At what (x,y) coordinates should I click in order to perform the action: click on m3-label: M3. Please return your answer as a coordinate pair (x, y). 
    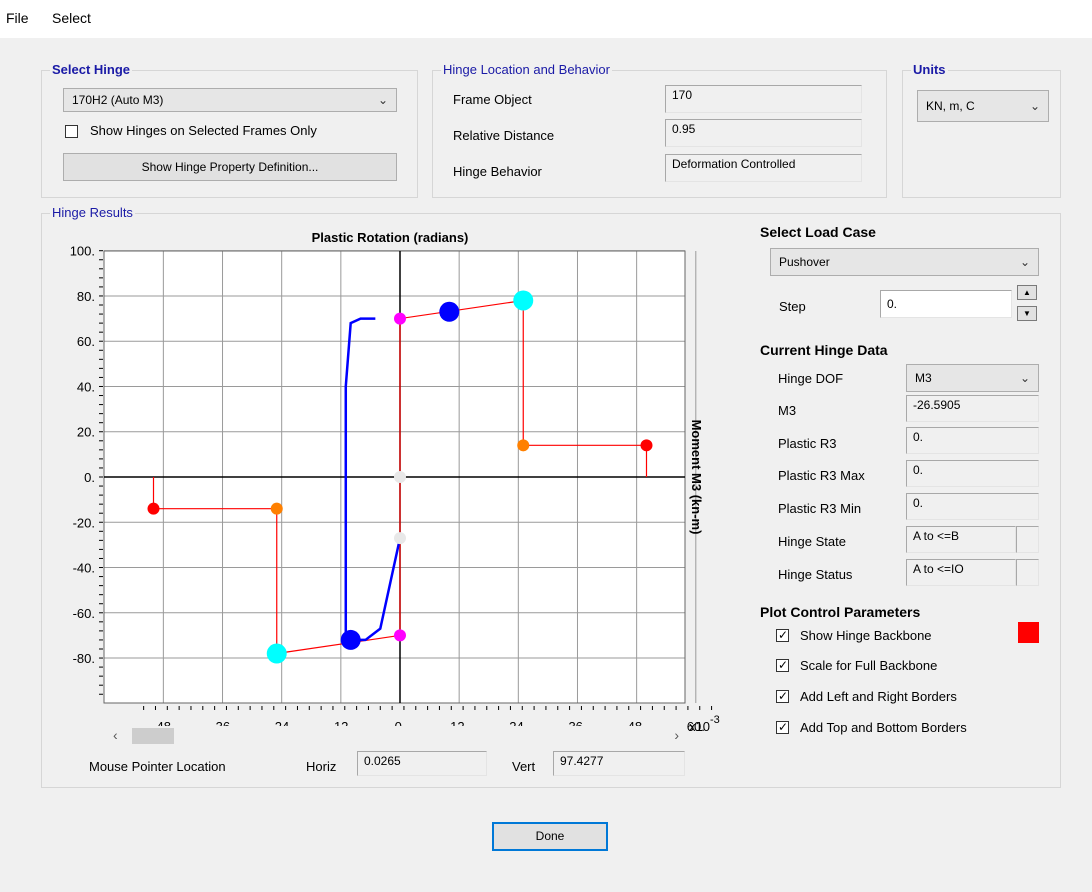
    Looking at the image, I should click on (787, 410).